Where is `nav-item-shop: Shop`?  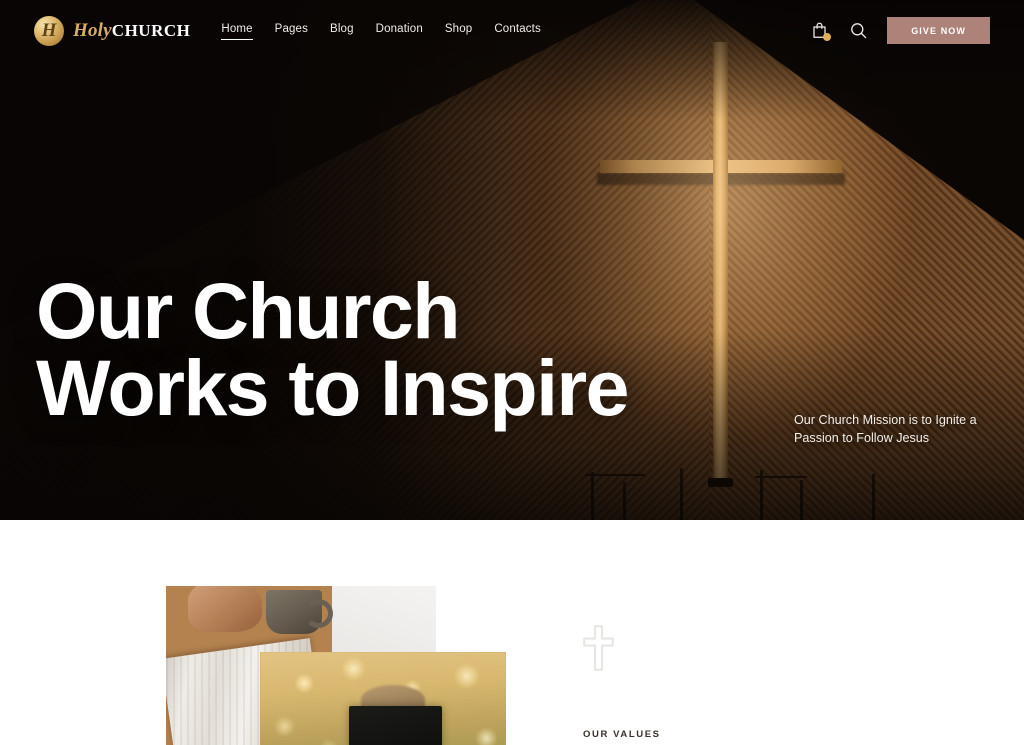
nav-item-shop: Shop is located at coordinates (458, 30).